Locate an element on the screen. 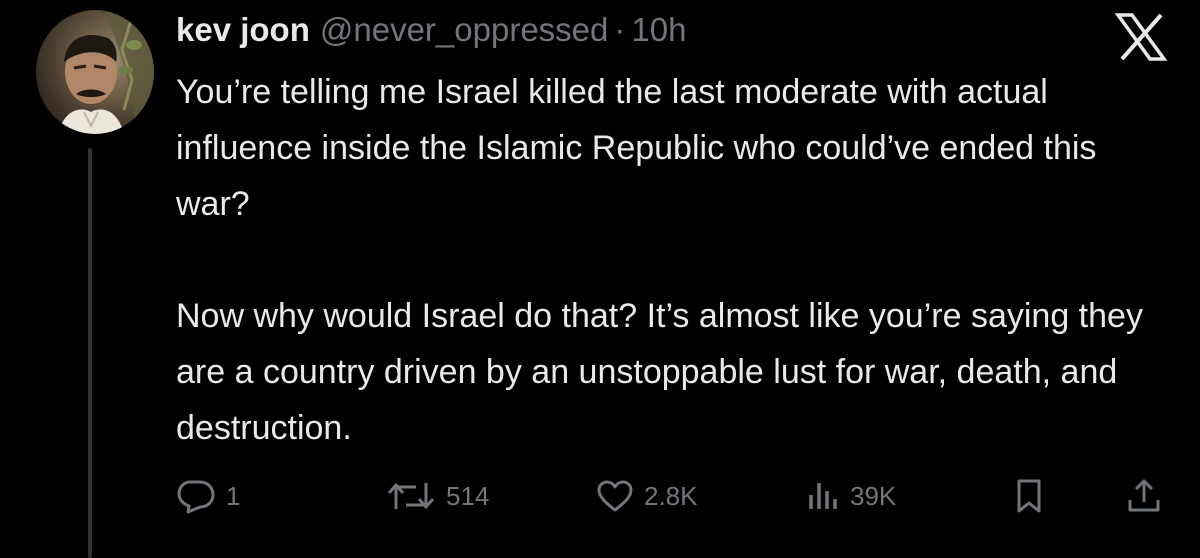 The width and height of the screenshot is (1200, 558). views-chart-icon is located at coordinates (823, 496).